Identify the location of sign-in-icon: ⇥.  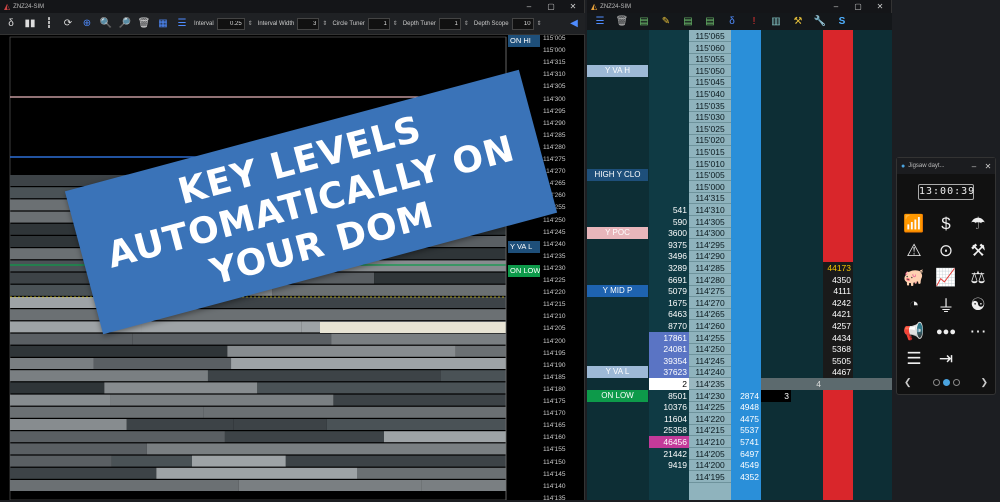
(946, 358).